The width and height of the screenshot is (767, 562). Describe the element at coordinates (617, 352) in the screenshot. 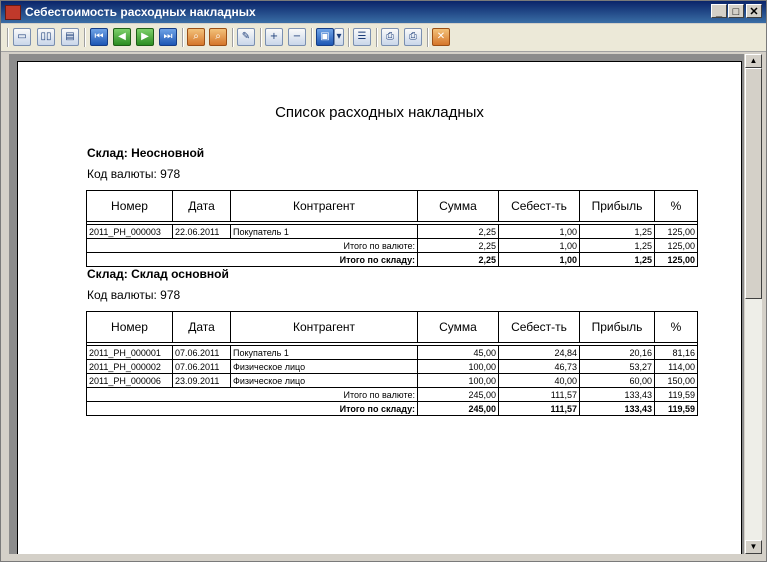

I see `cell-profit: 20,16` at that location.